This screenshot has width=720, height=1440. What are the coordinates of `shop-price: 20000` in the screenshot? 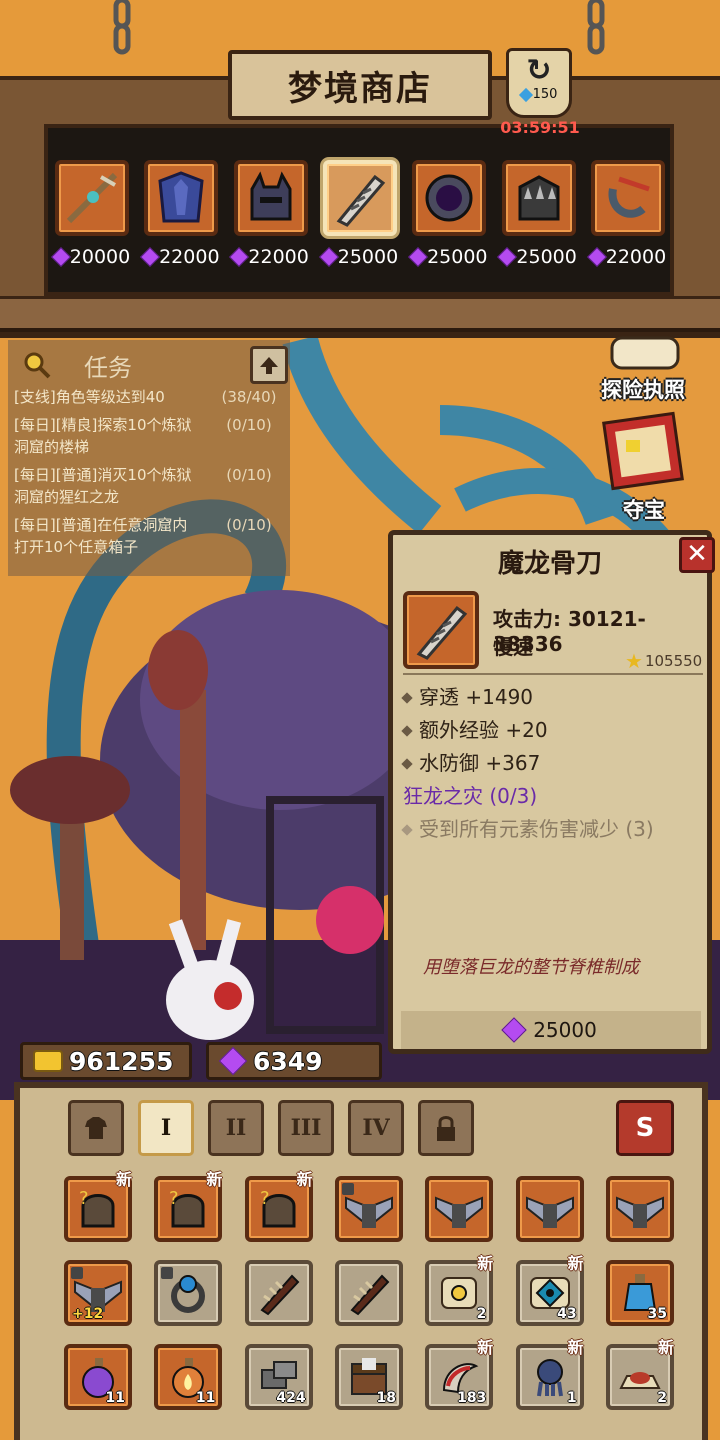 It's located at (90, 257).